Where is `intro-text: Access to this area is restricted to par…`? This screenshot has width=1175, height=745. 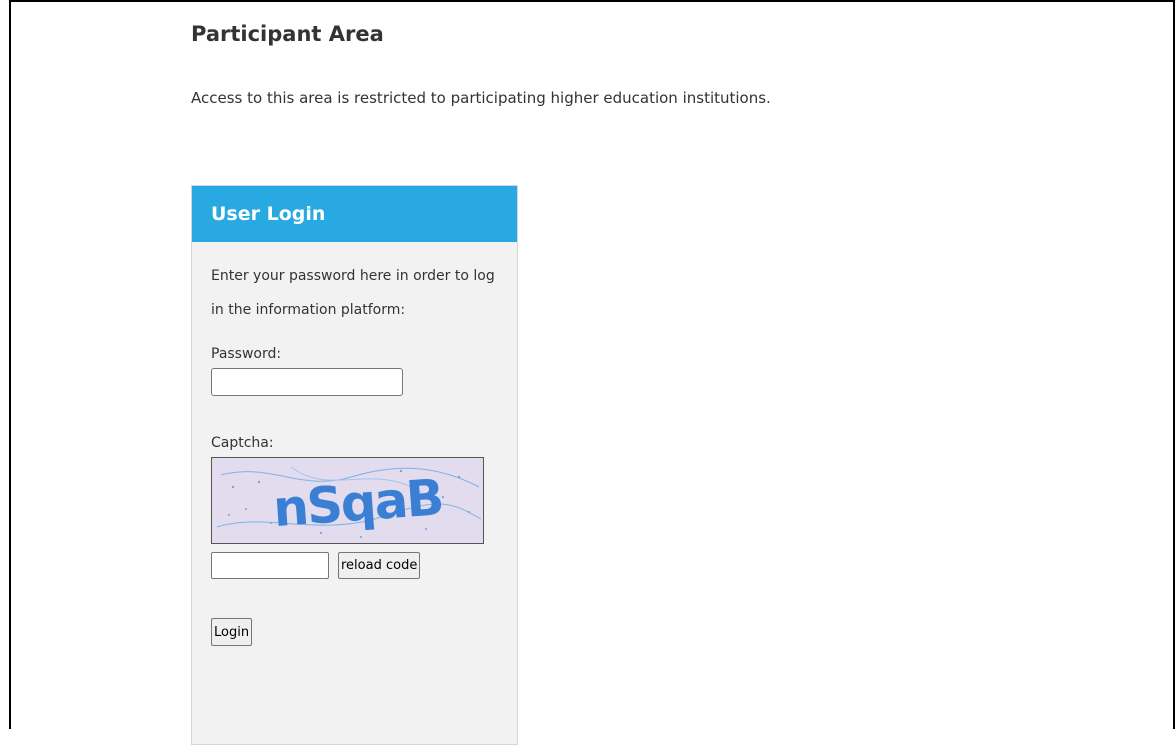 intro-text: Access to this area is restricted to par… is located at coordinates (481, 98).